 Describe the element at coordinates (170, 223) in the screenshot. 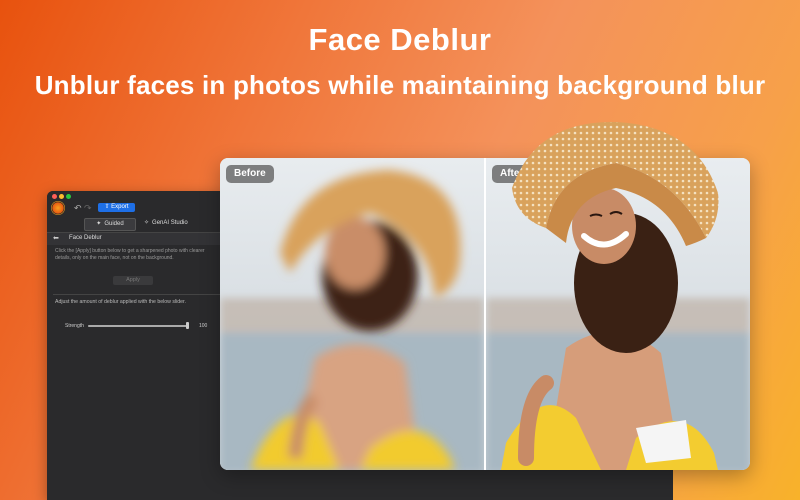

I see `tab-genai-label: GenAI Studio` at that location.